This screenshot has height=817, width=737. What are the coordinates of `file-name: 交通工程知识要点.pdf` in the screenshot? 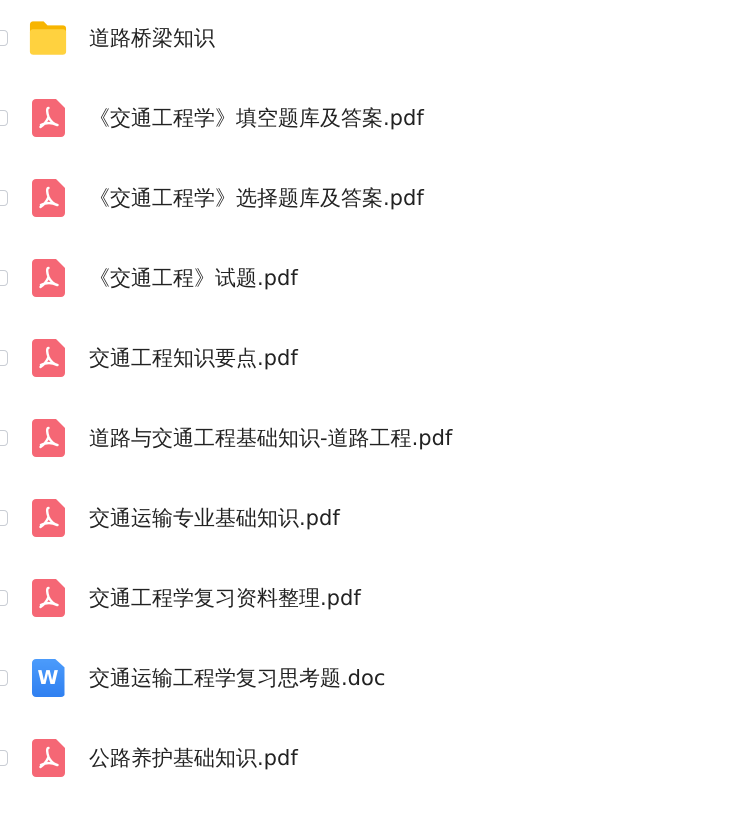 It's located at (193, 358).